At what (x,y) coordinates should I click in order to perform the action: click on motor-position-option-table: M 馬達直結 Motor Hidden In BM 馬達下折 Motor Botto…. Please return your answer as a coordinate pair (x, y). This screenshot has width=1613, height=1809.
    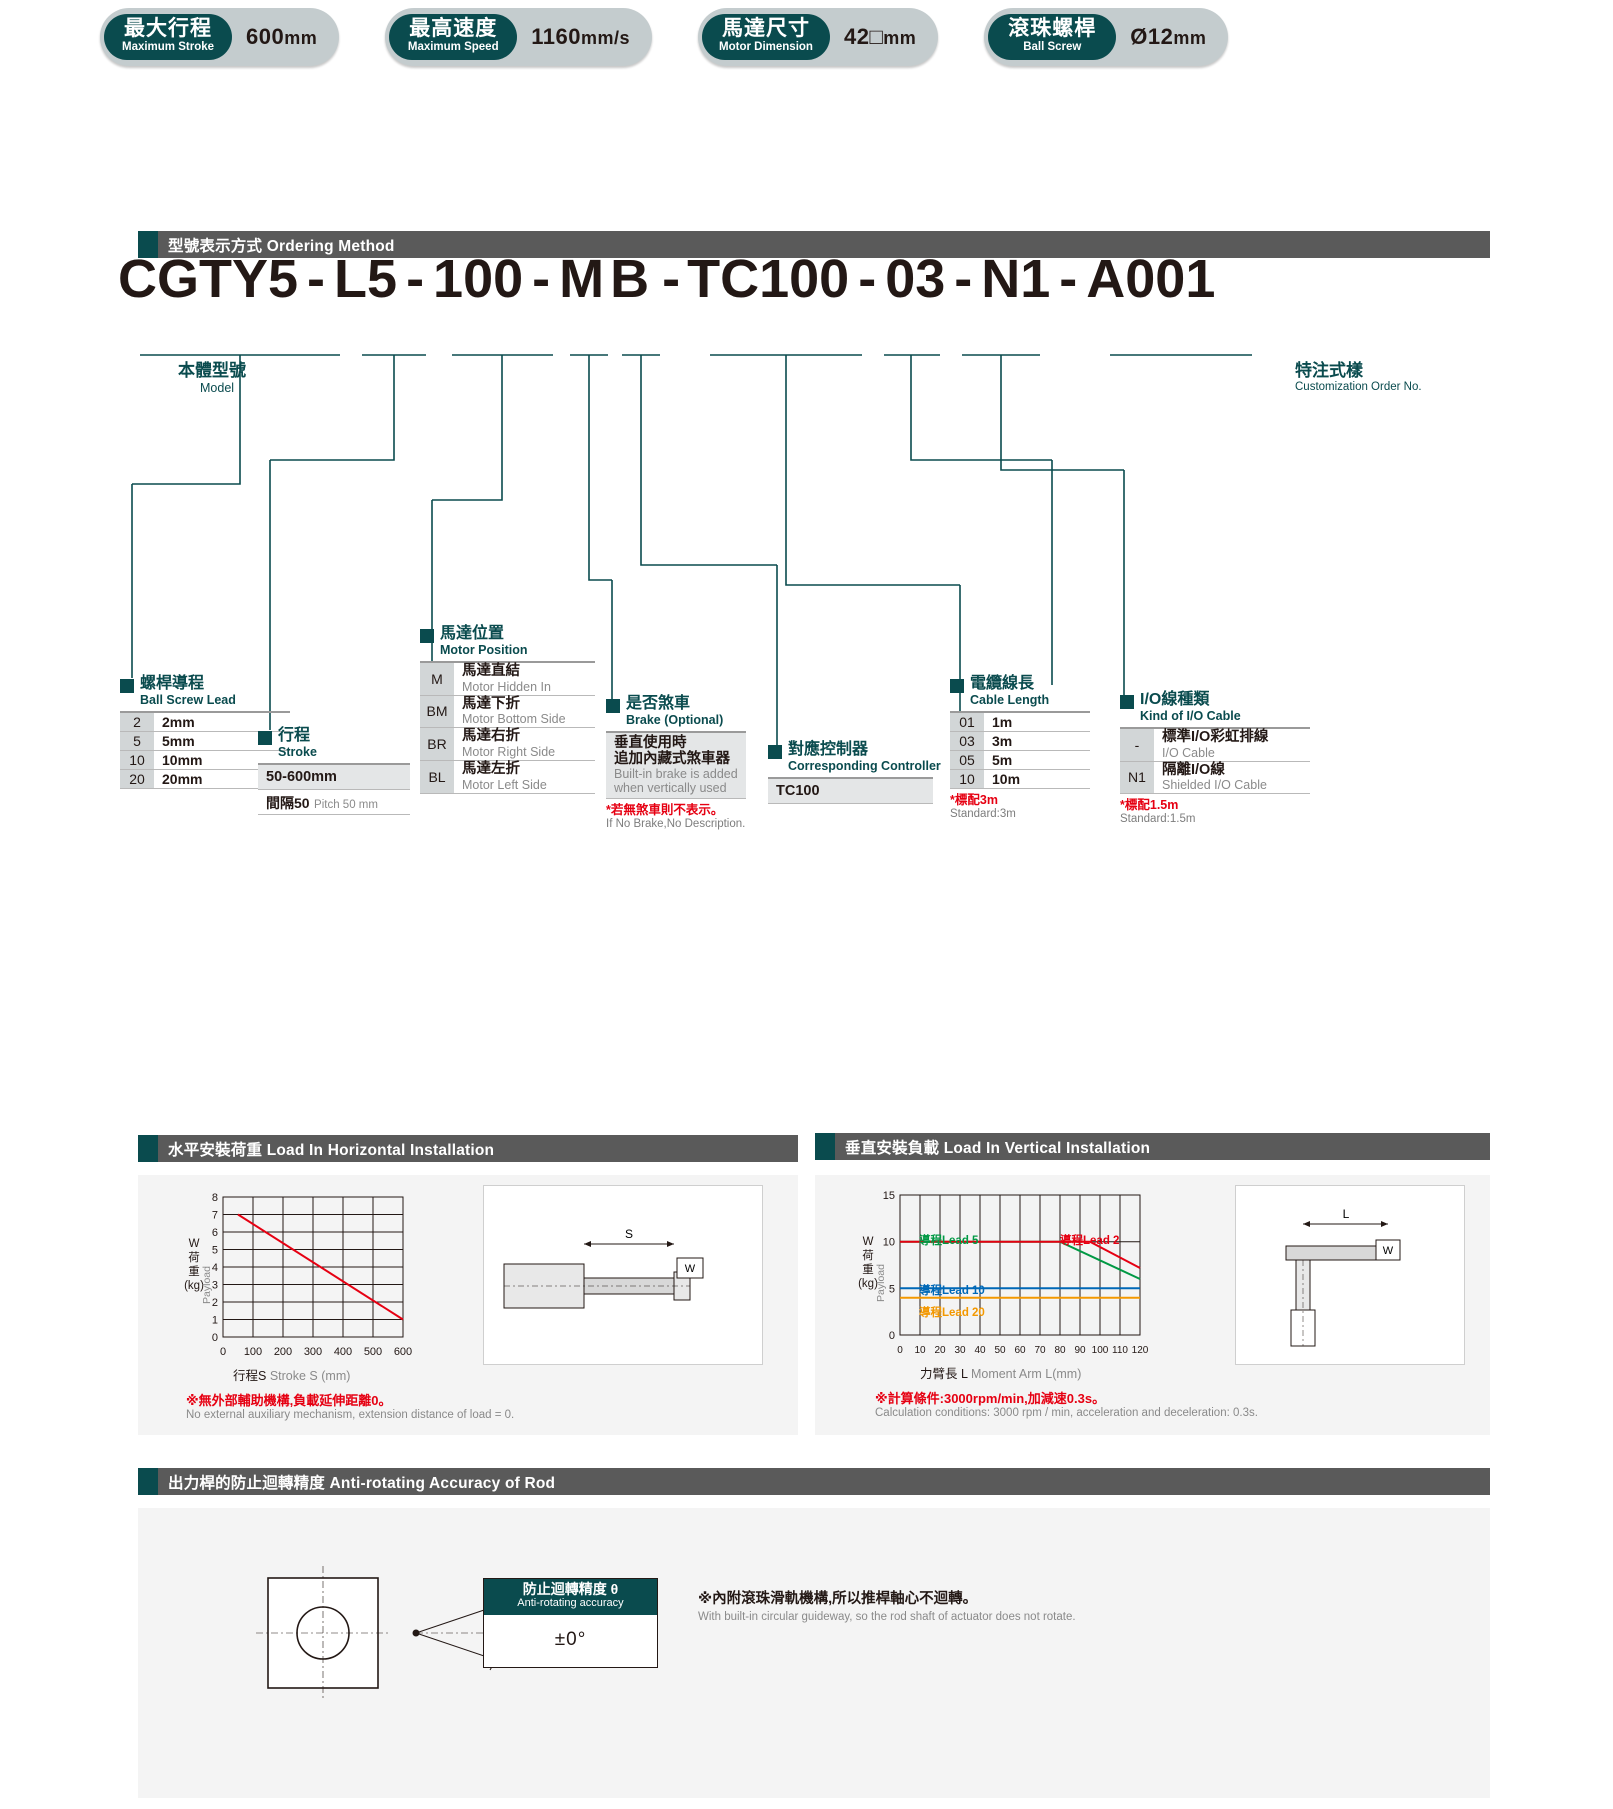
    Looking at the image, I should click on (507, 727).